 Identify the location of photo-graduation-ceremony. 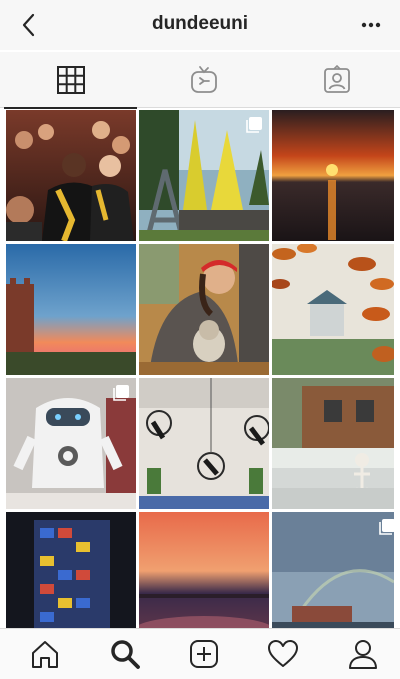
(71, 175).